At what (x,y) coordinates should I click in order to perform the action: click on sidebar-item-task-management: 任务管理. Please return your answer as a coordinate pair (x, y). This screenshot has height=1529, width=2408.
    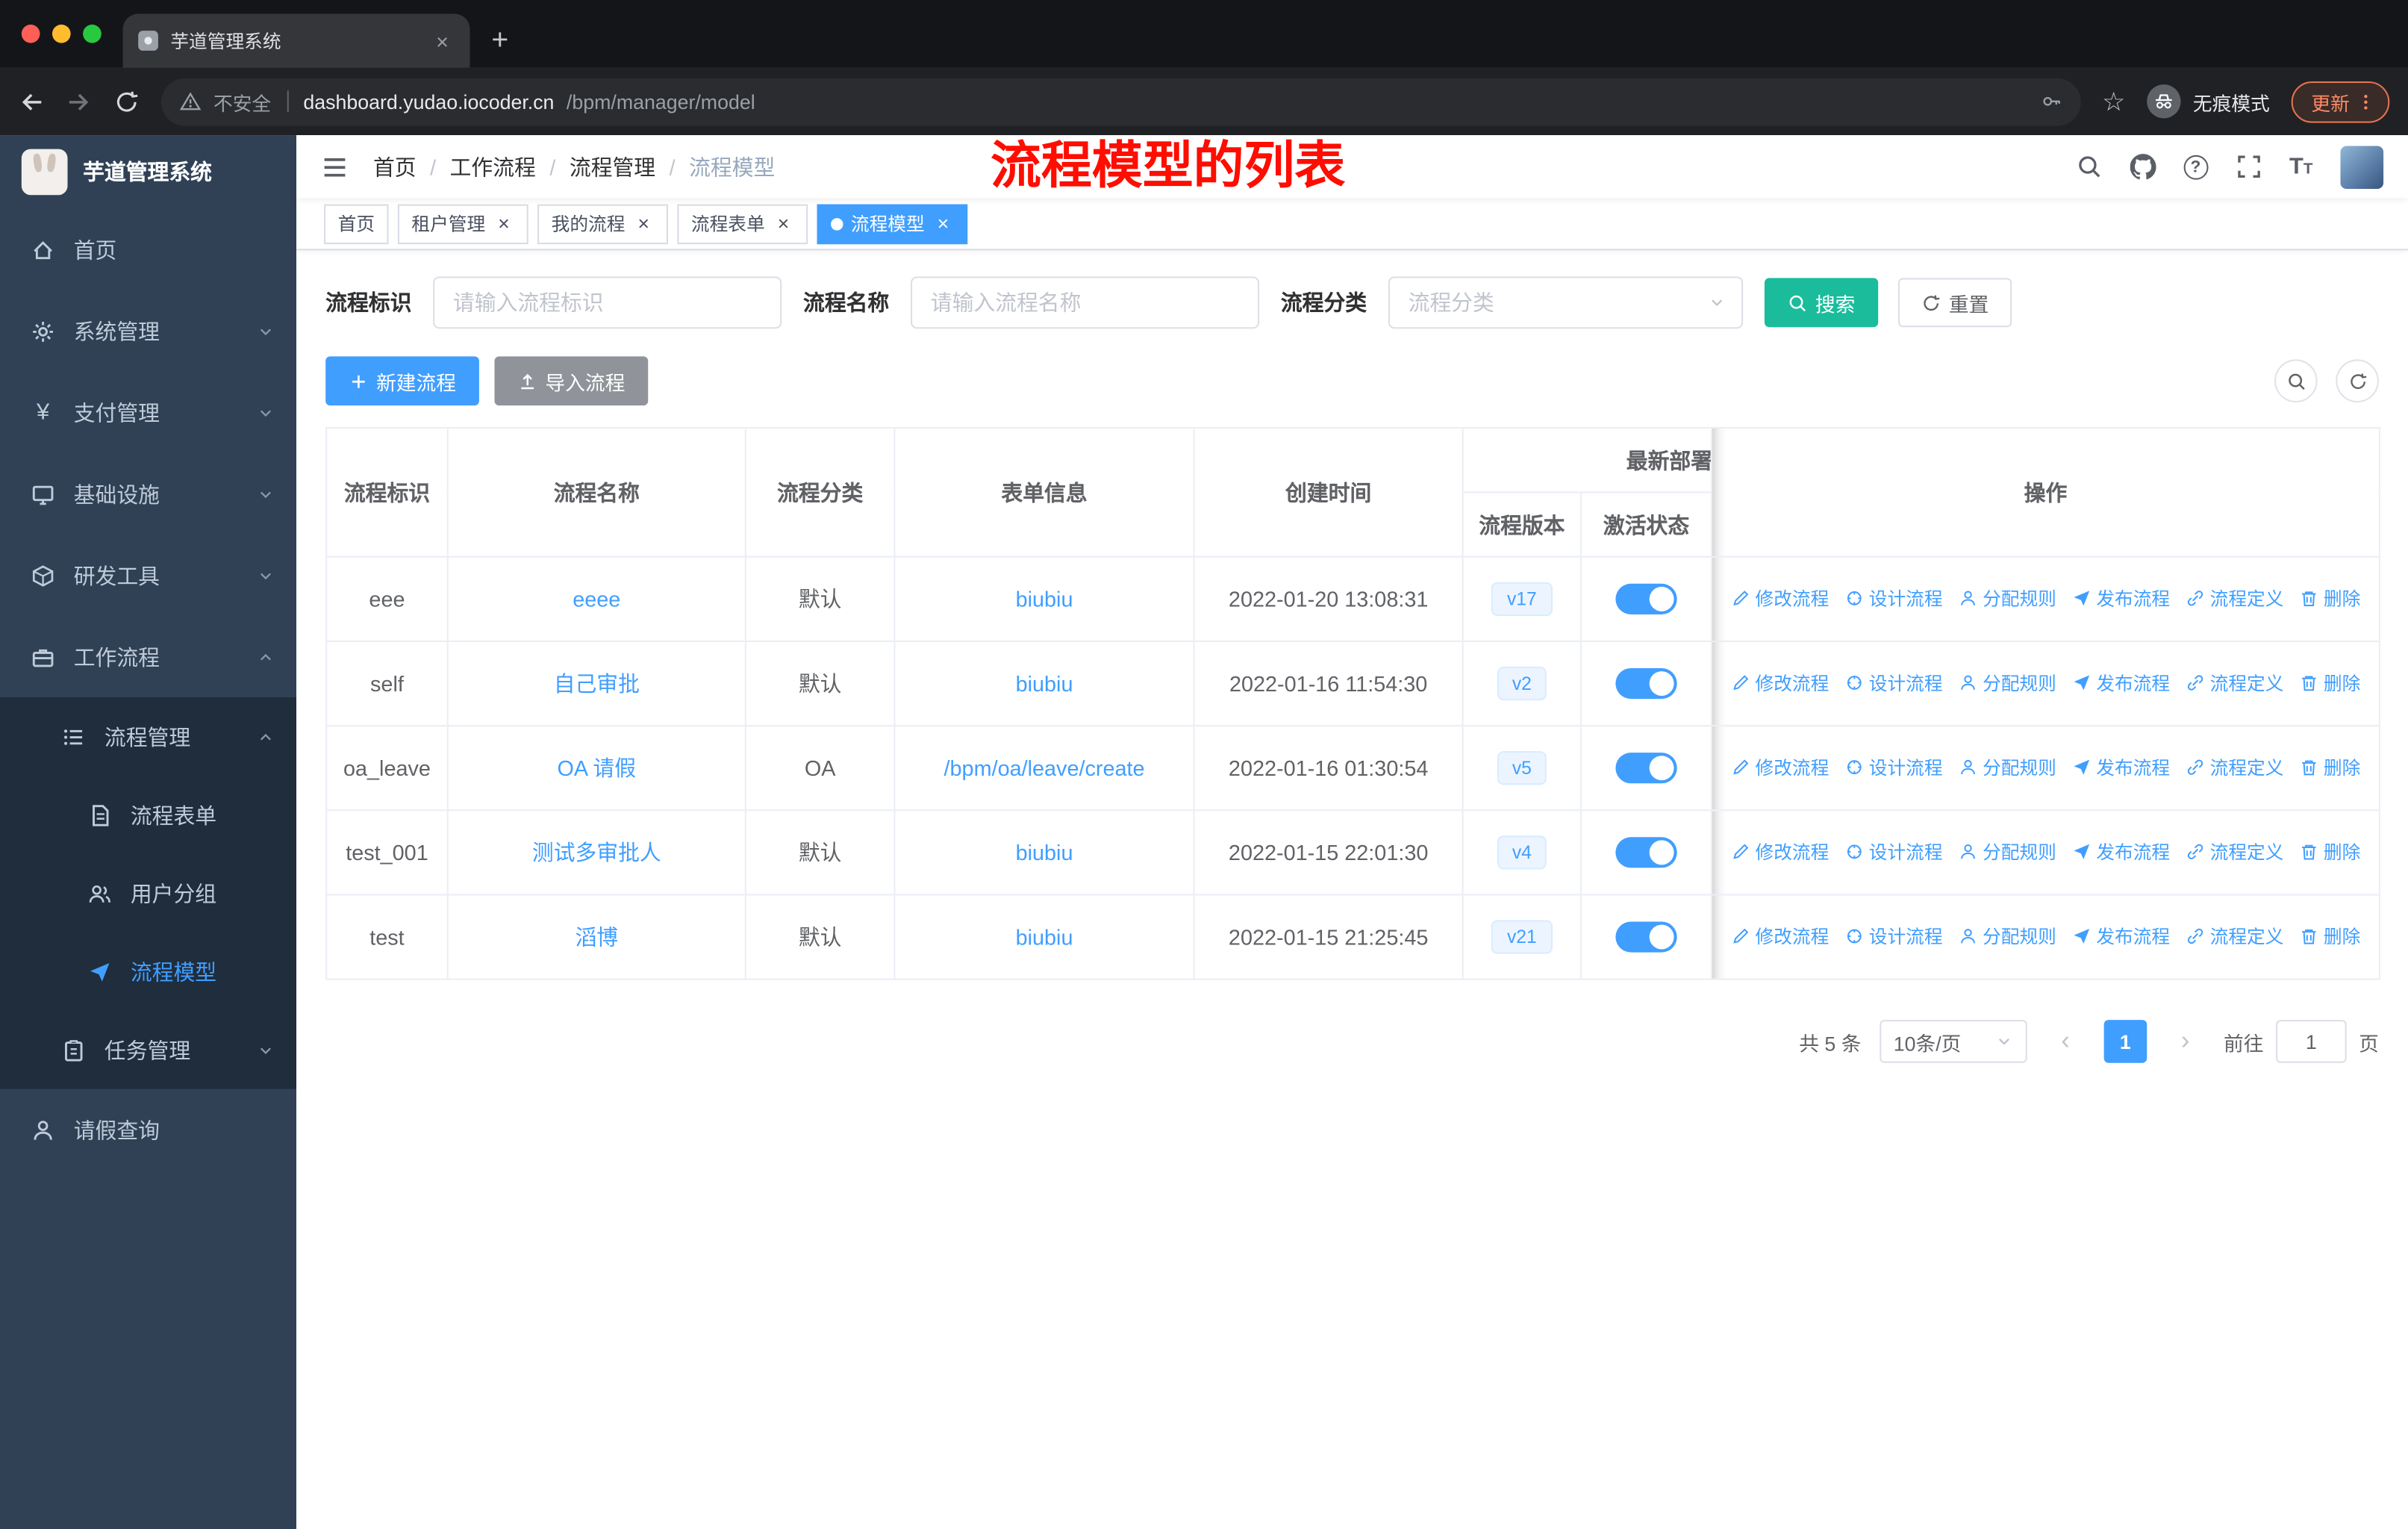
    Looking at the image, I should click on (148, 1050).